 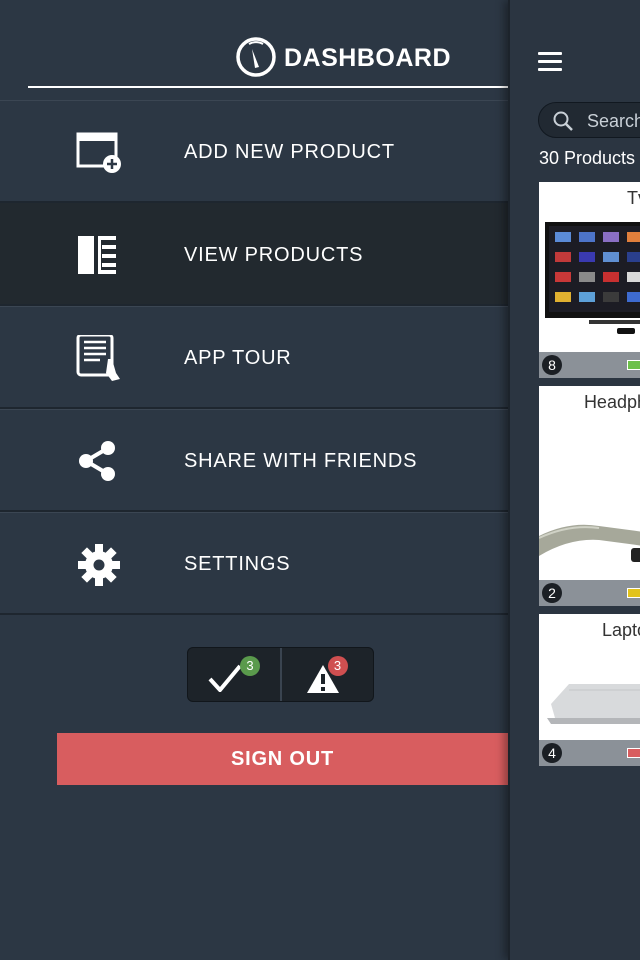 I want to click on menu-item-app-tour: APP TOUR, so click(x=254, y=357).